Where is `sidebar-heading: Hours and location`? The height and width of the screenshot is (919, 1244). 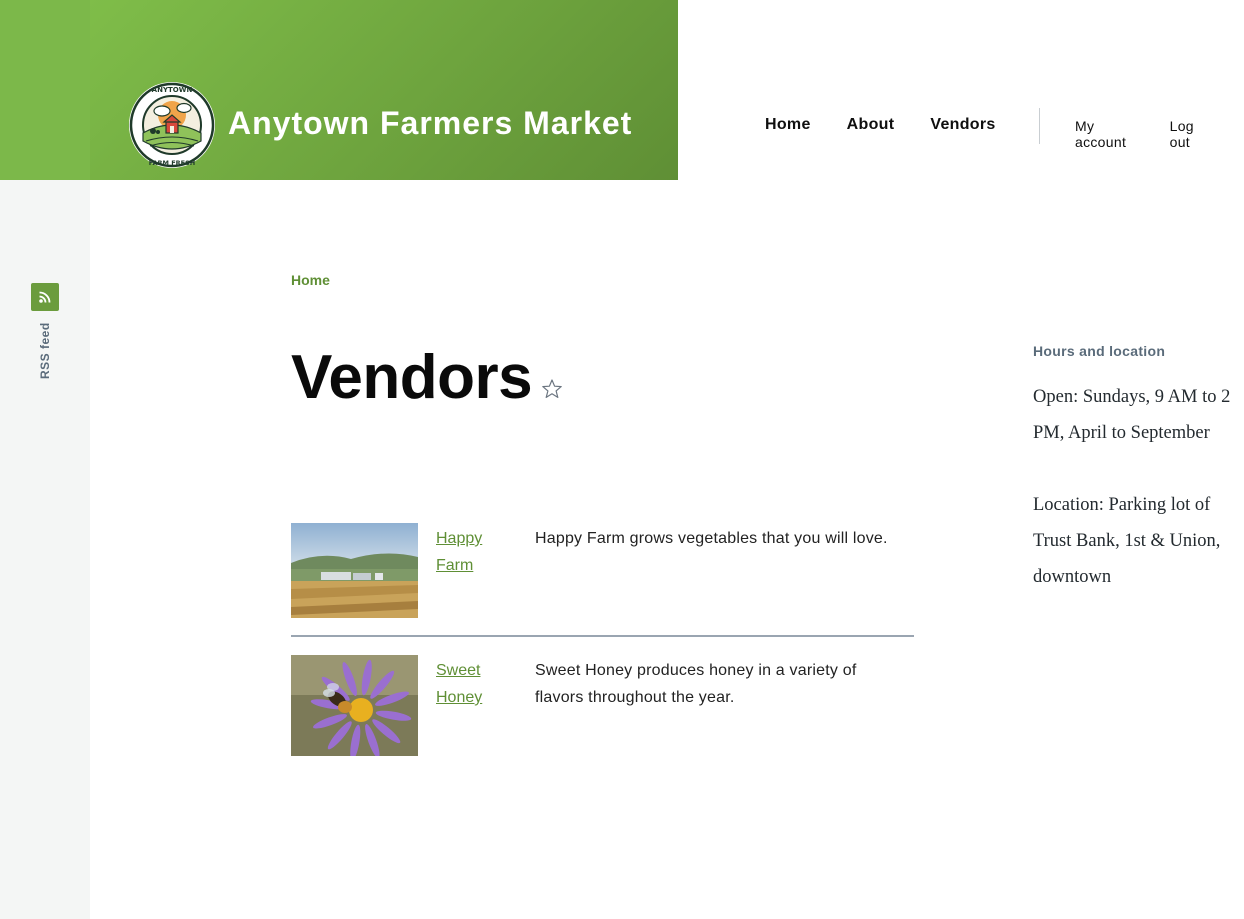 sidebar-heading: Hours and location is located at coordinates (1099, 351).